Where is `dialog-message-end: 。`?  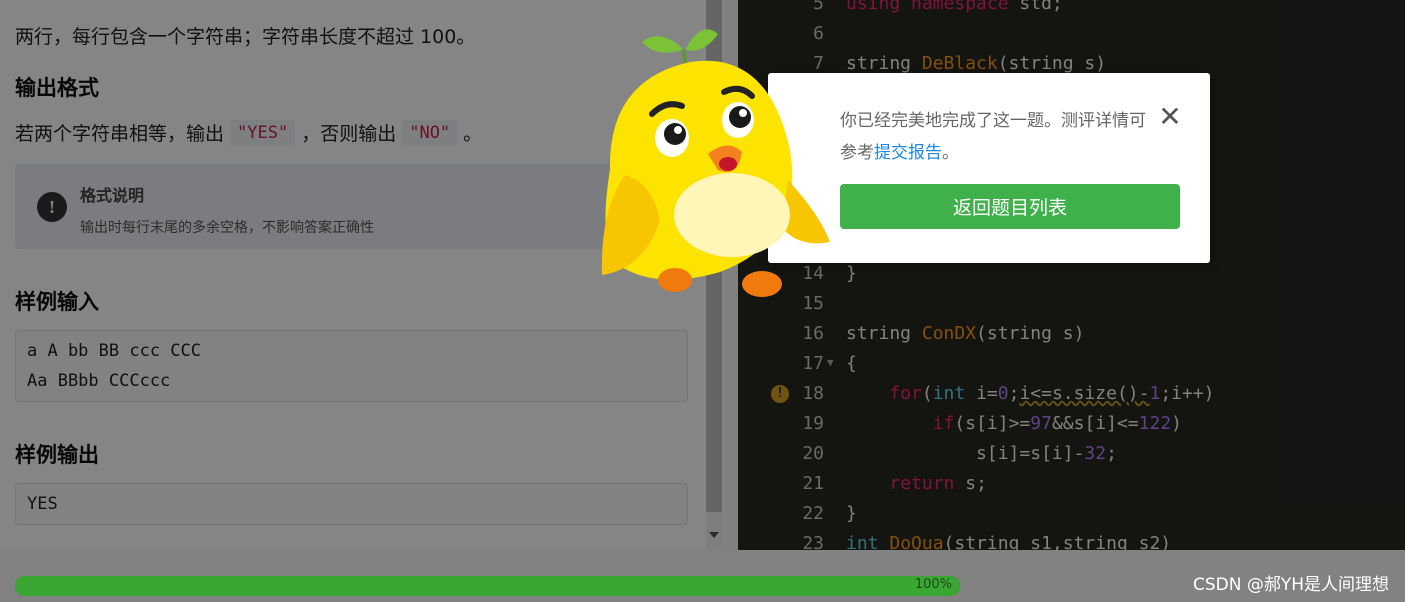
dialog-message-end: 。 is located at coordinates (950, 153).